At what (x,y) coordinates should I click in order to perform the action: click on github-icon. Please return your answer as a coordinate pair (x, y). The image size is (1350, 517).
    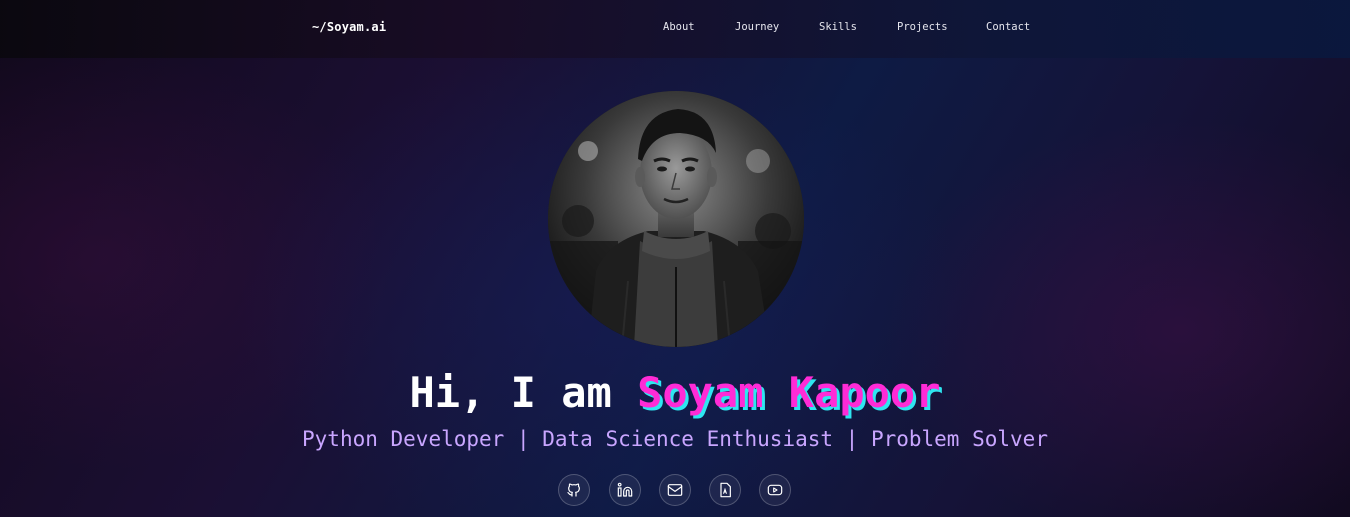
    Looking at the image, I should click on (573, 490).